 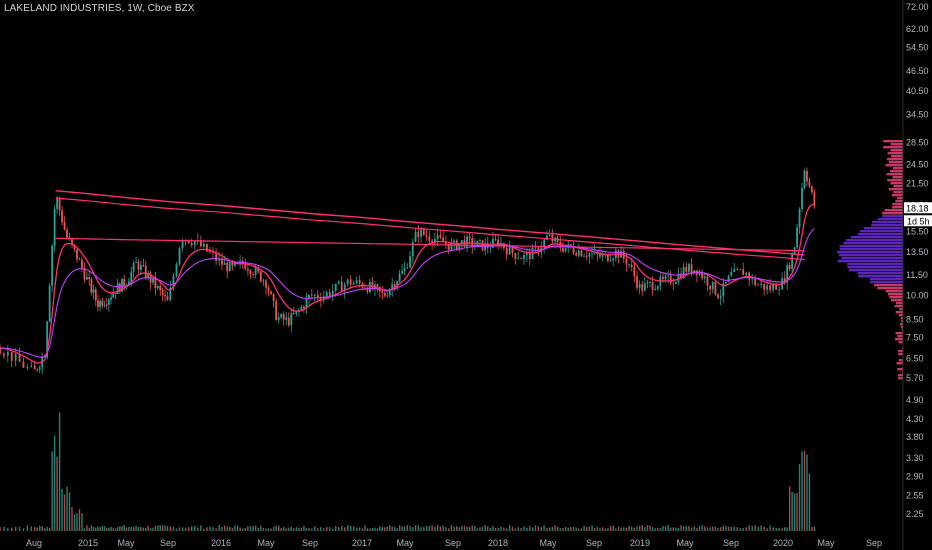 I want to click on price-axis-tick-label: 3.30, so click(x=915, y=458).